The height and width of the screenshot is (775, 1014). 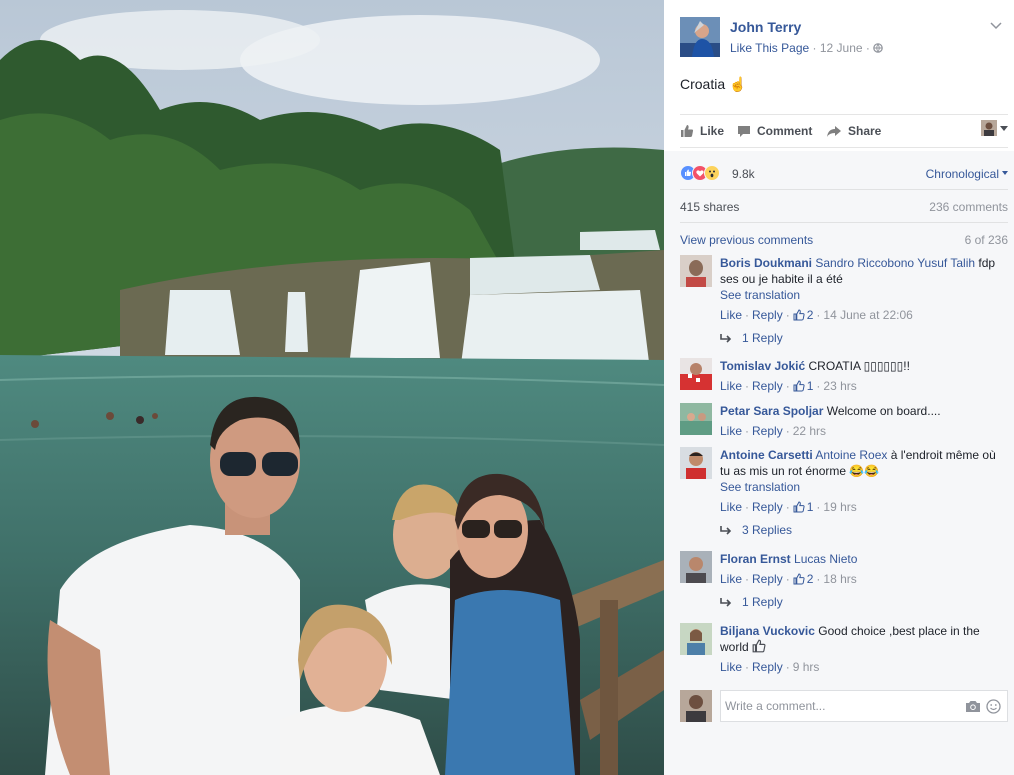 I want to click on tagged-users: Sandro Riccobono Yusuf Talih, so click(x=895, y=263).